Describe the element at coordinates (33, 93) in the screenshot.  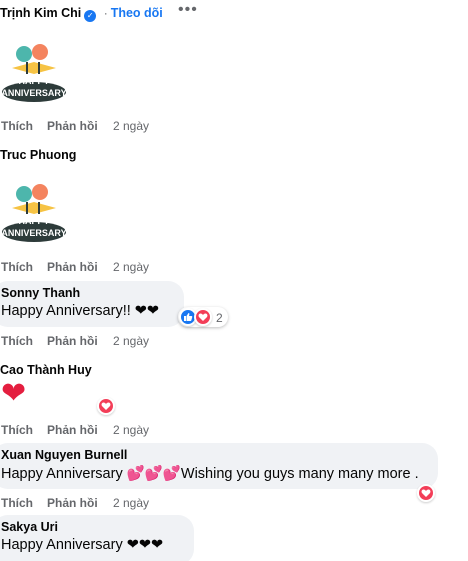
I see `sticker-text-anniversary: ANNIVERSARY` at that location.